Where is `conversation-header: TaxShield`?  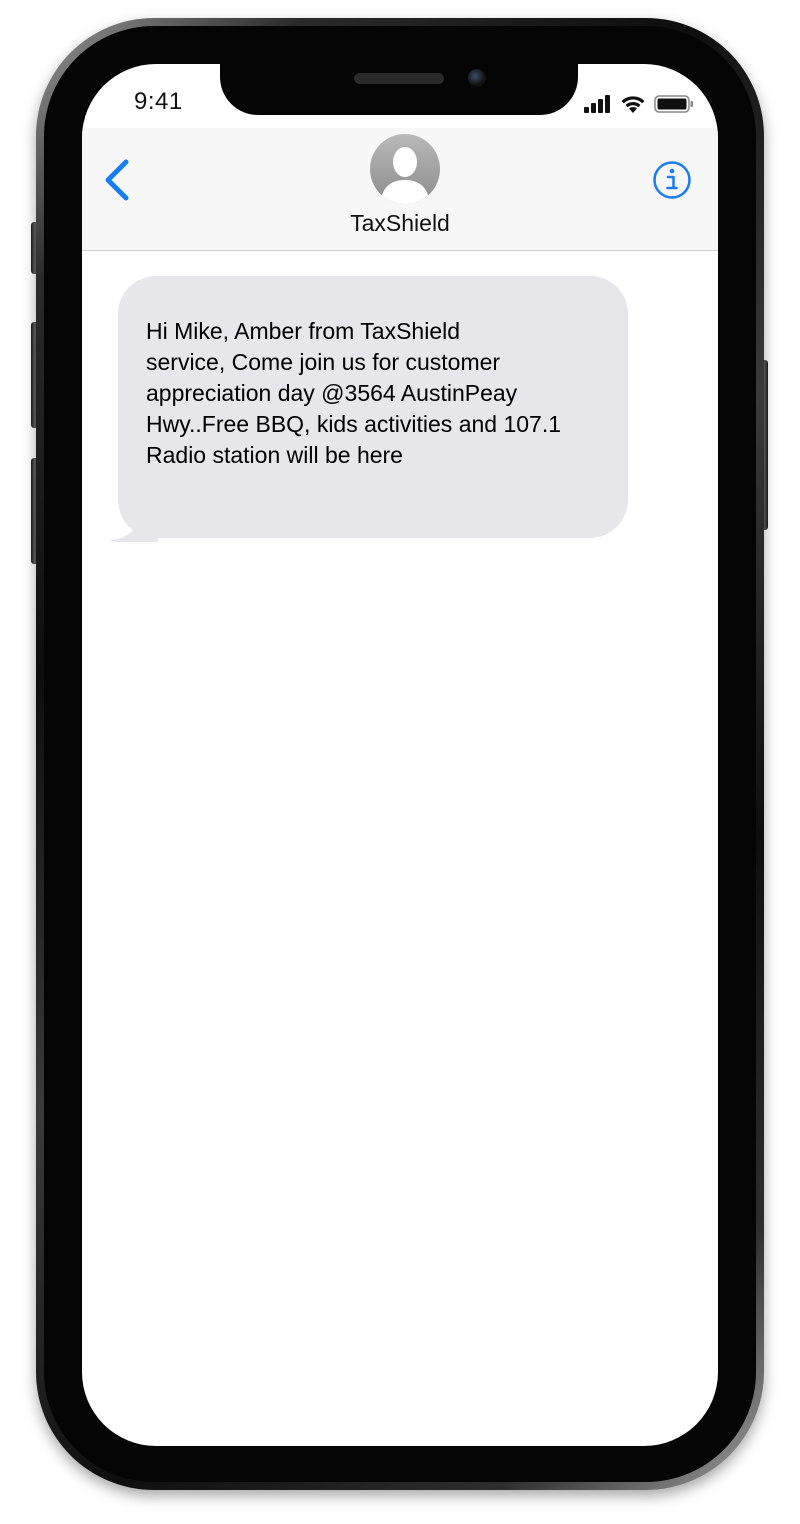 conversation-header: TaxShield is located at coordinates (400, 189).